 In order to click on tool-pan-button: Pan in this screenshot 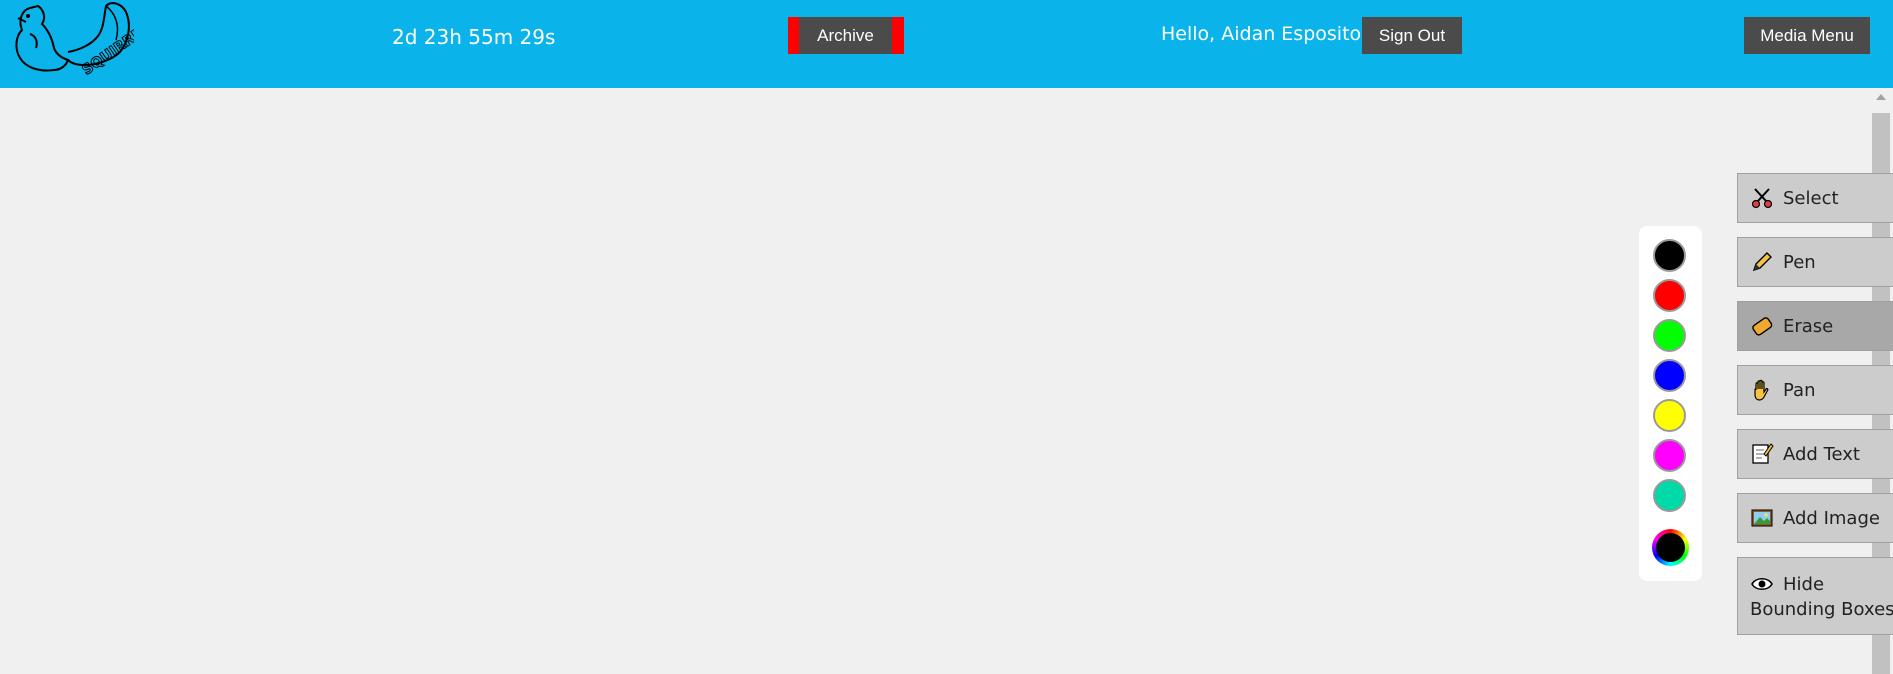, I will do `click(1815, 390)`.